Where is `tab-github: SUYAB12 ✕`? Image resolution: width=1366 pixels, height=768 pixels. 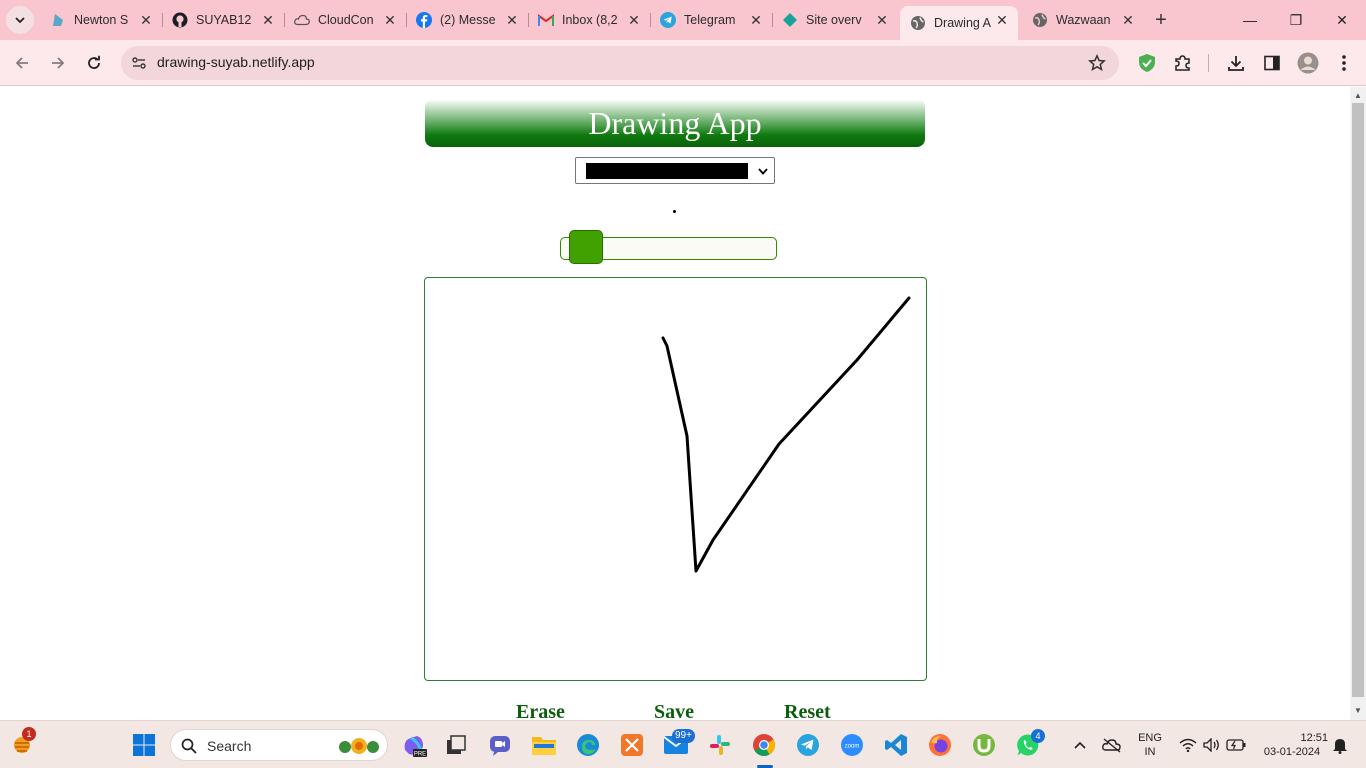 tab-github: SUYAB12 ✕ is located at coordinates (223, 20).